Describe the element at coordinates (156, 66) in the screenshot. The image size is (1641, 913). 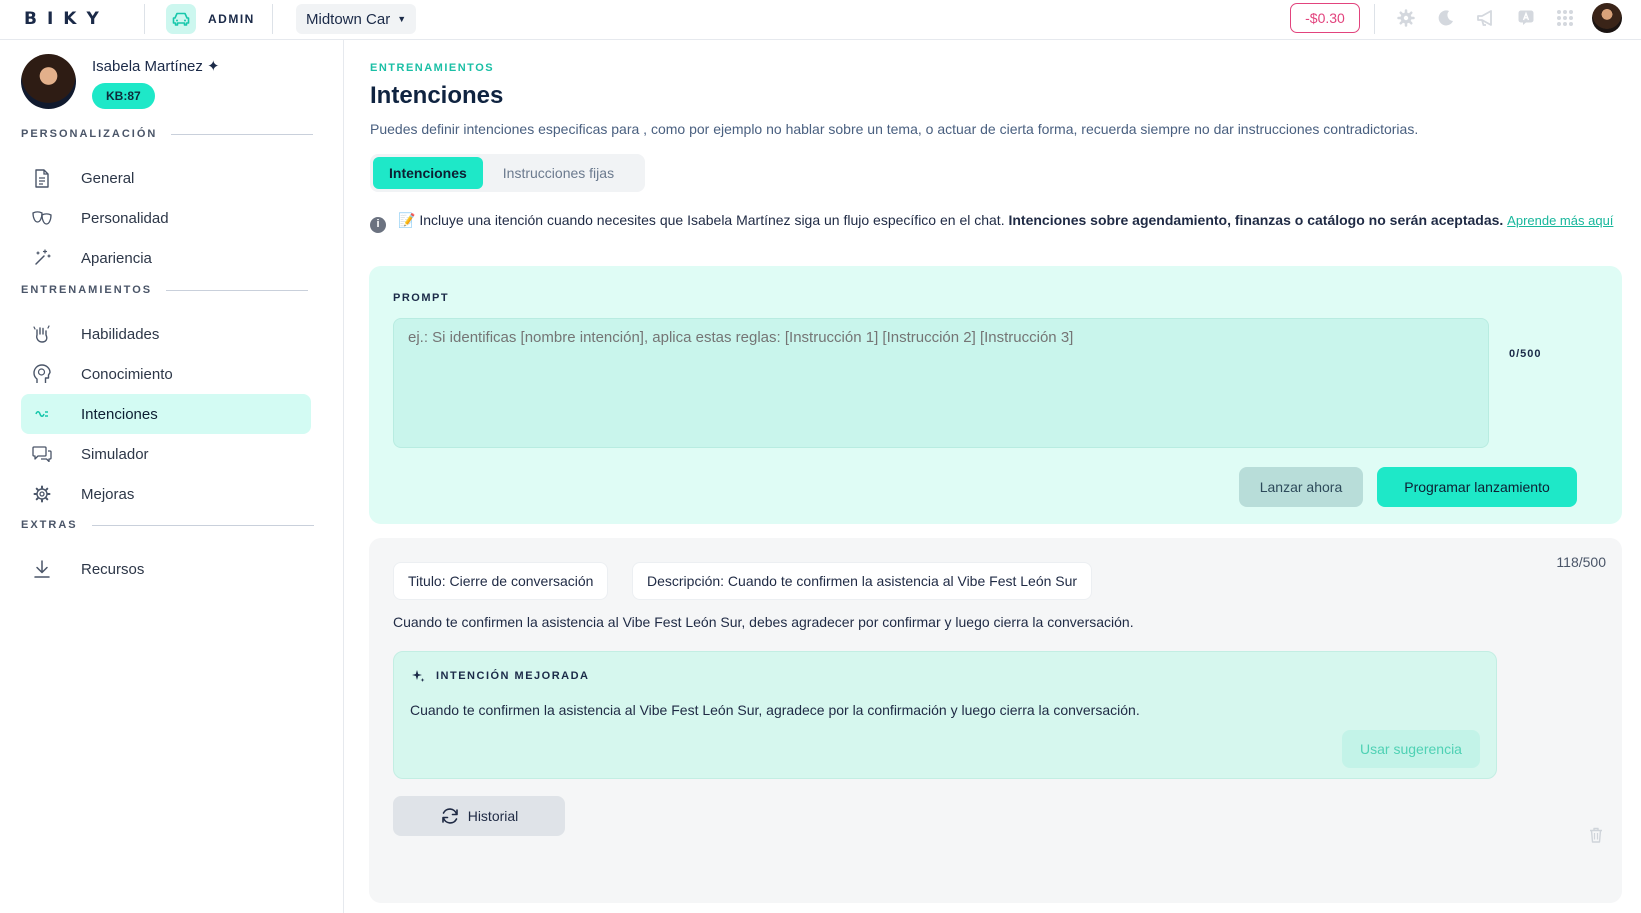
I see `assistant-name: Isabela Martínez ✦` at that location.